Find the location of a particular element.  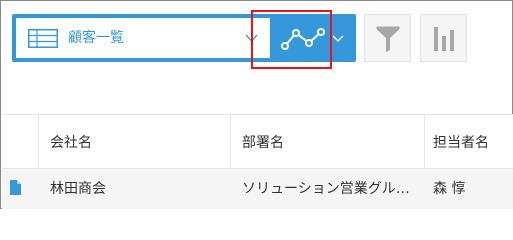

cell-contact: 森 惇 is located at coordinates (449, 189).